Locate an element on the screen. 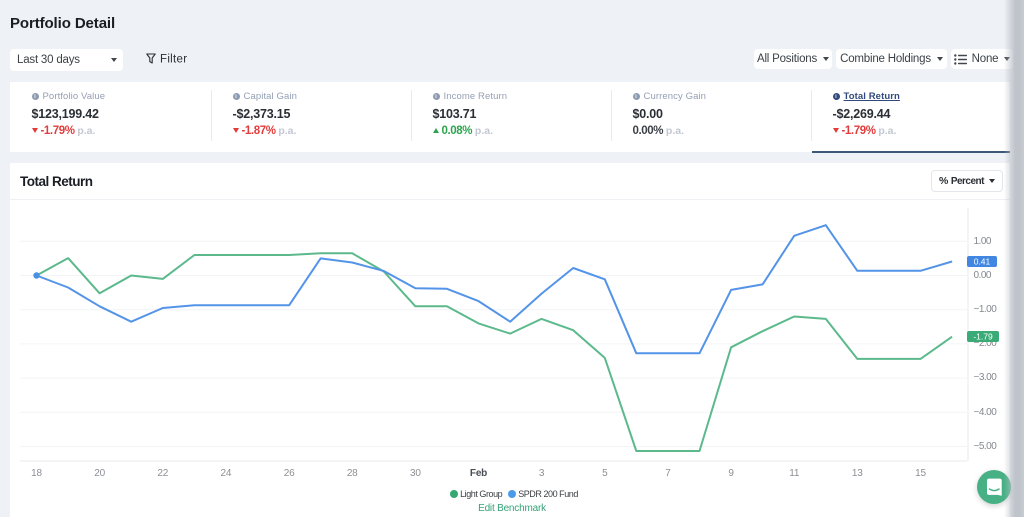 The image size is (1024, 517). svg-text: 0.41 is located at coordinates (982, 262).